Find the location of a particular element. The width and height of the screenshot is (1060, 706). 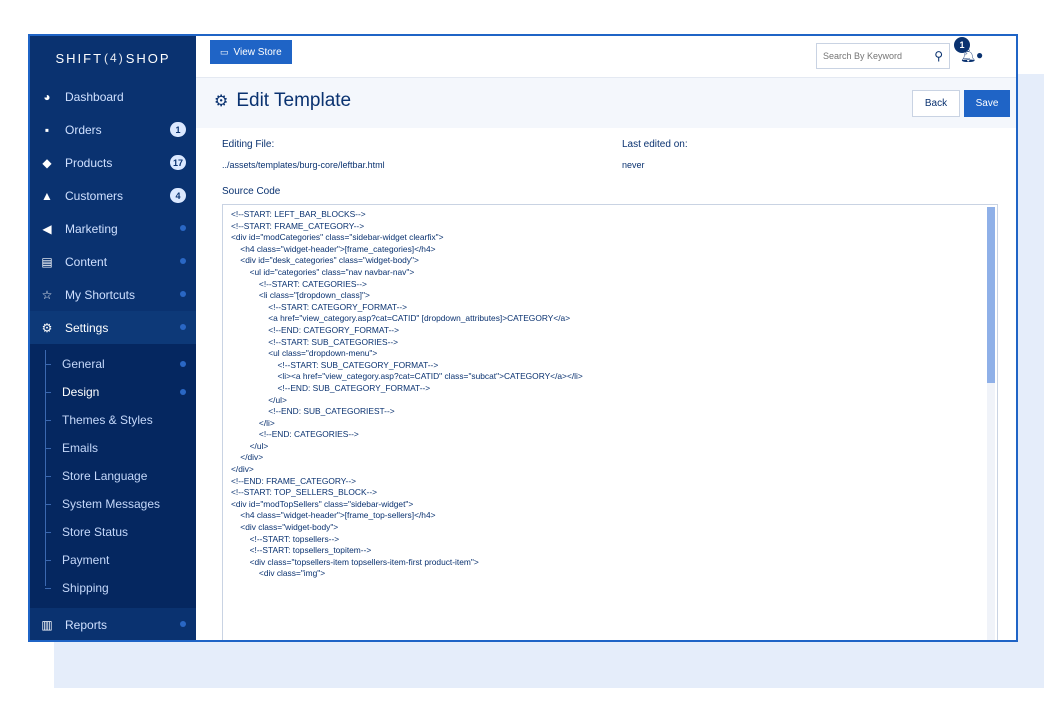

save-button: Save is located at coordinates (987, 103).